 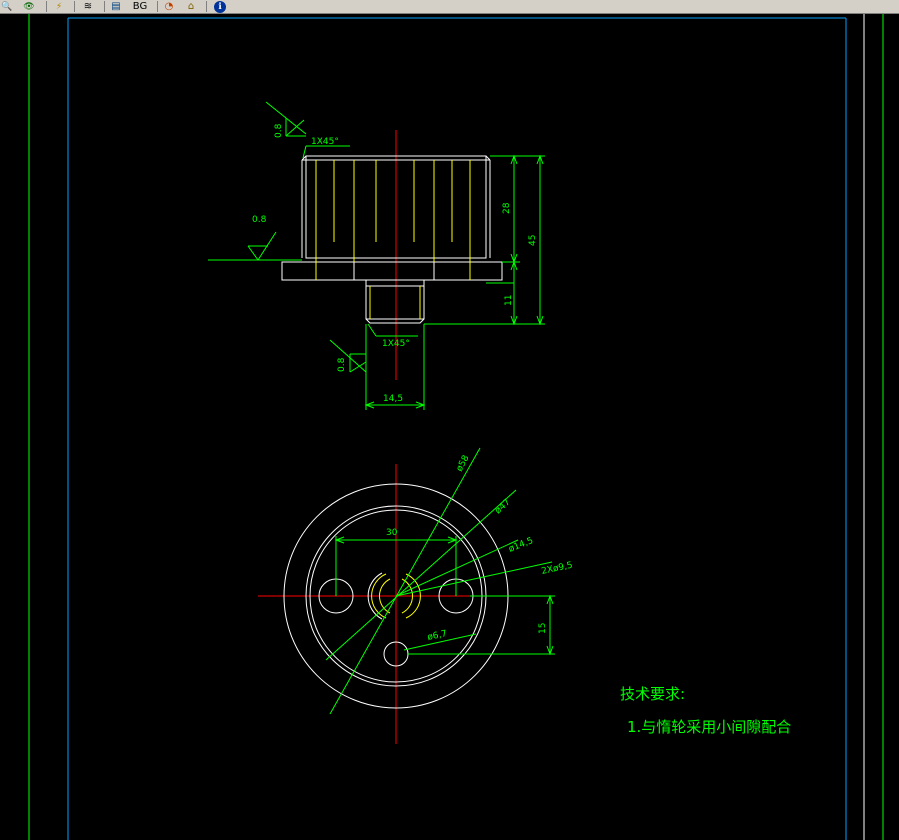 What do you see at coordinates (29, 6) in the screenshot?
I see `view-eye-icon: 👁` at bounding box center [29, 6].